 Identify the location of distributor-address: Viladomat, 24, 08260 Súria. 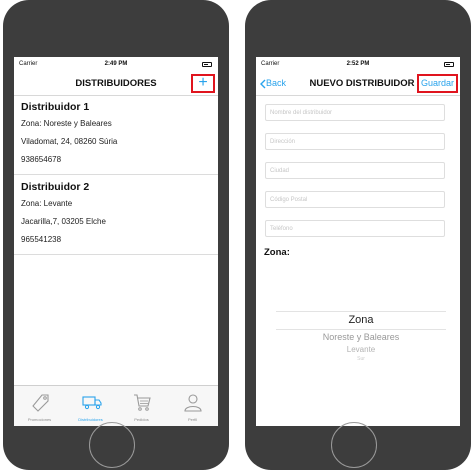
(69, 141).